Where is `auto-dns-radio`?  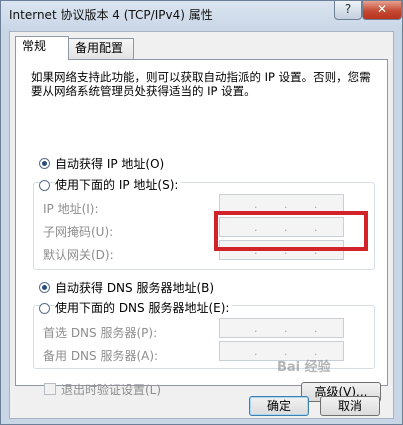 auto-dns-radio is located at coordinates (44, 287).